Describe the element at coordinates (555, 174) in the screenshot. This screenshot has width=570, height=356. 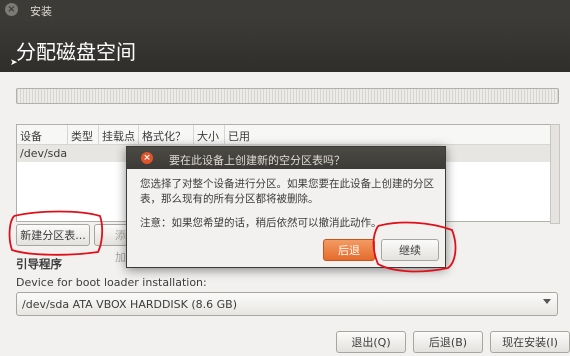
I see `table-scrollbar` at that location.